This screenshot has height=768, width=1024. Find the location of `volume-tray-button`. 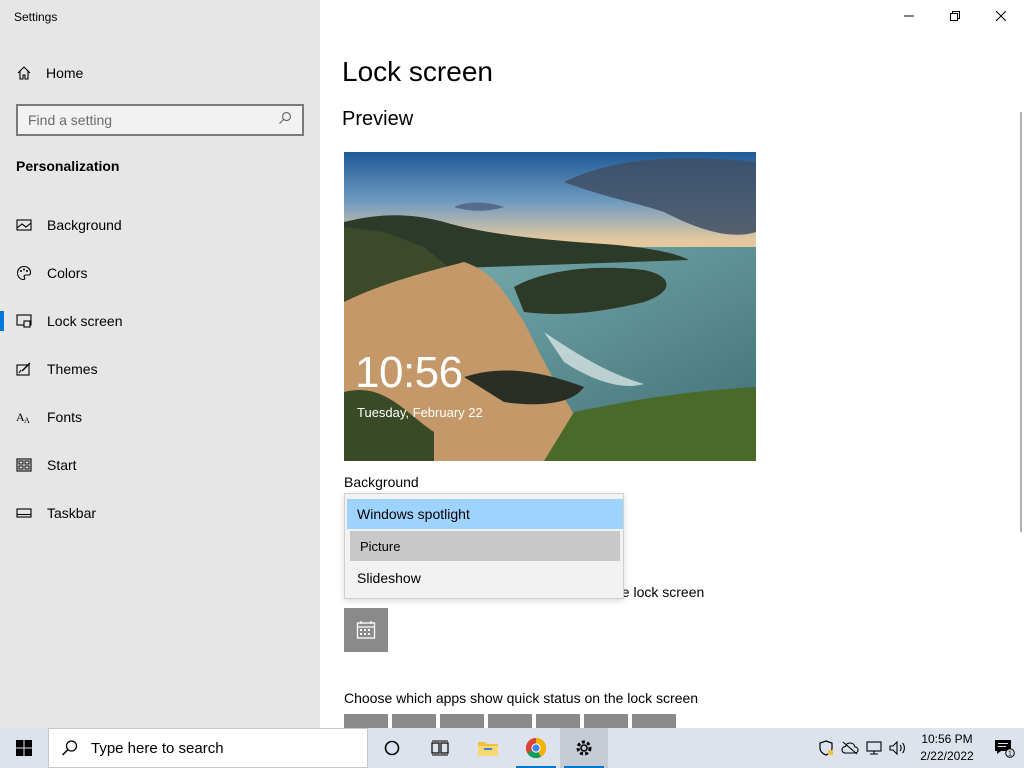

volume-tray-button is located at coordinates (898, 748).